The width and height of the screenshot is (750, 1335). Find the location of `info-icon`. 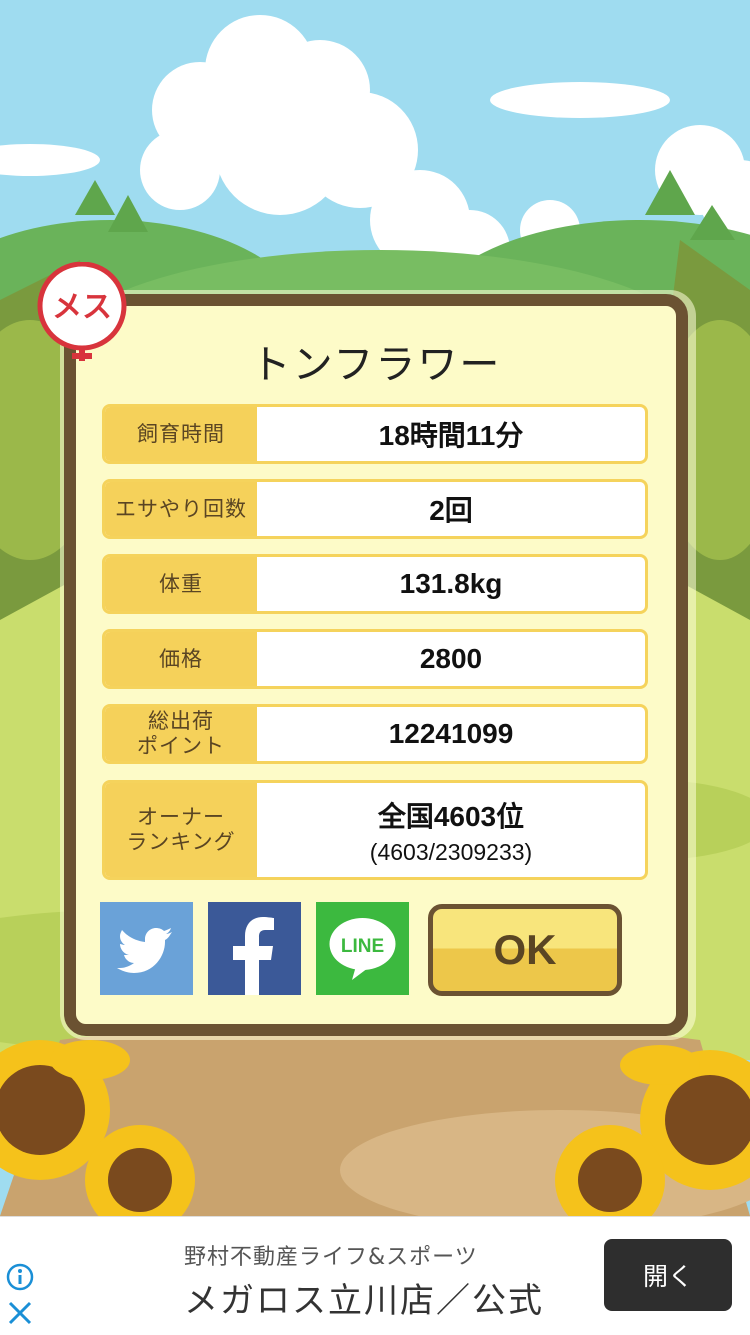

info-icon is located at coordinates (20, 1277).